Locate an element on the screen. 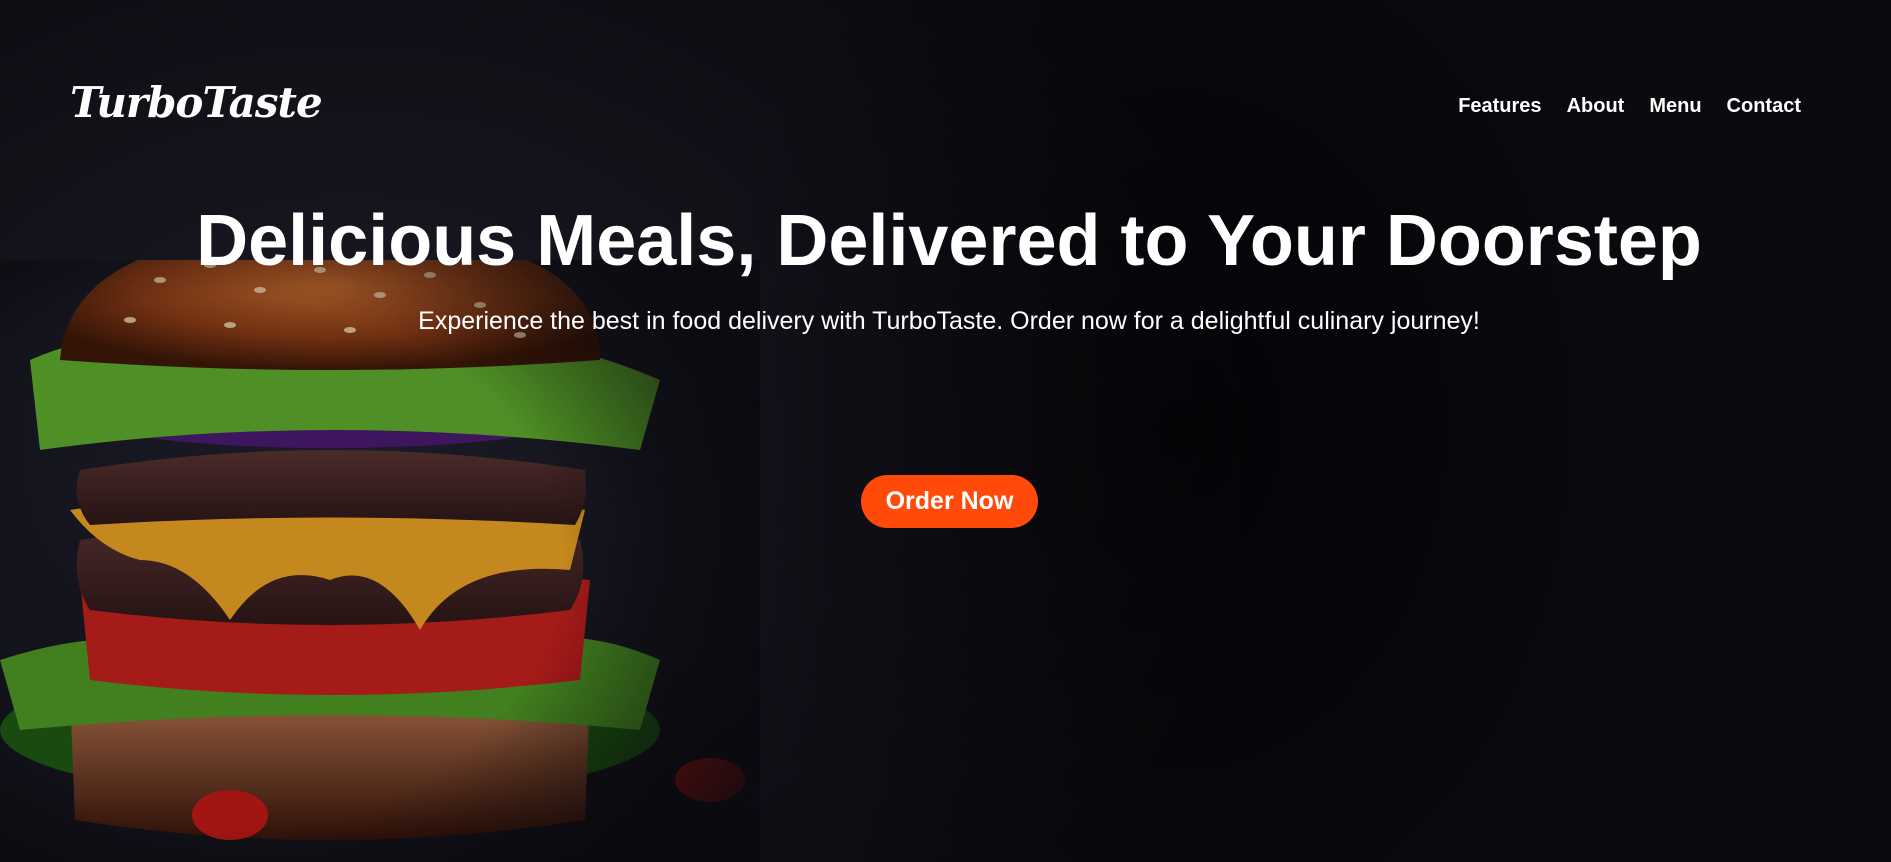  nav-about: About is located at coordinates (1596, 106).